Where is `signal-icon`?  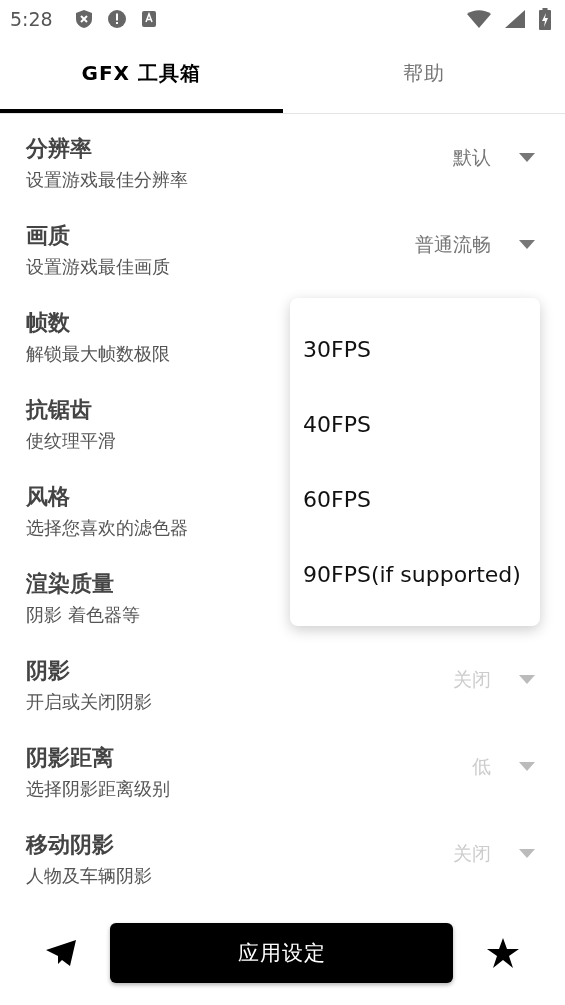
signal-icon is located at coordinates (515, 19).